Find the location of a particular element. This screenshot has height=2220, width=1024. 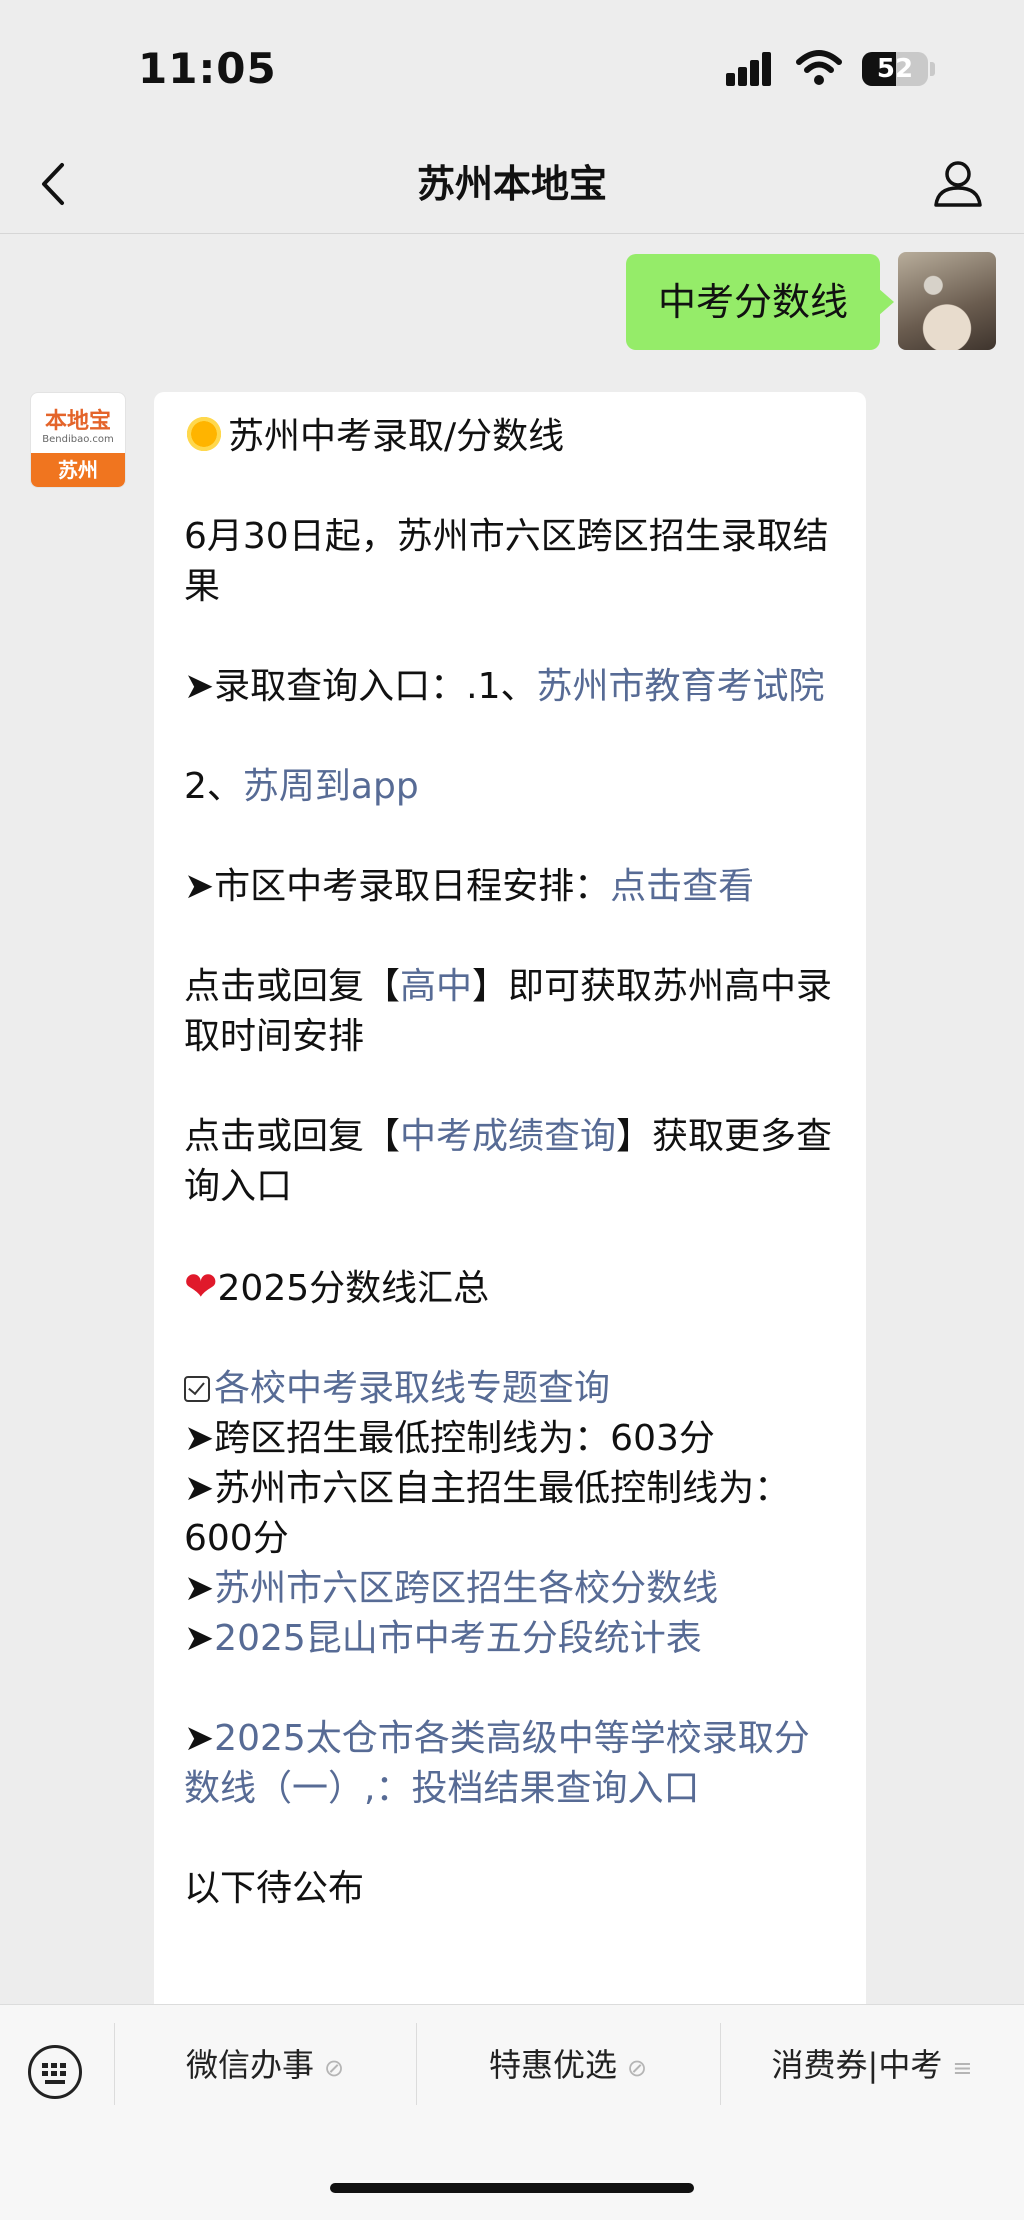

avatar-city-label: 苏州 is located at coordinates (78, 470).